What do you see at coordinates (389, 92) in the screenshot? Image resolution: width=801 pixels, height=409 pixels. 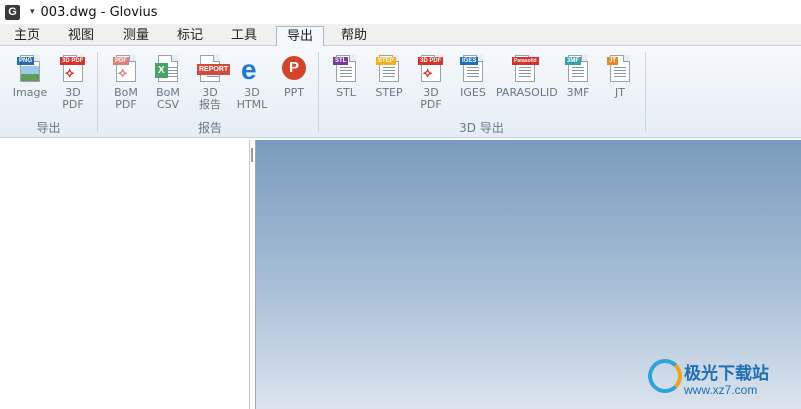 I see `button-label: STEP` at bounding box center [389, 92].